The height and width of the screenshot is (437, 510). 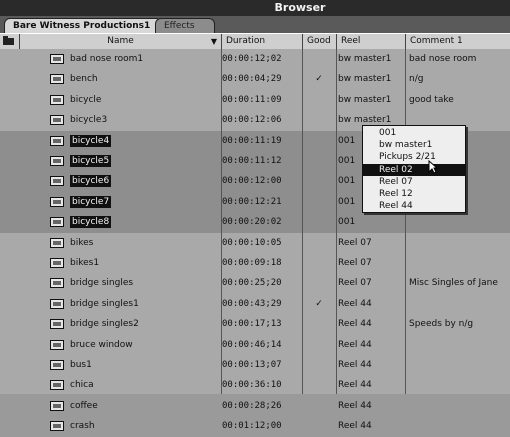 What do you see at coordinates (213, 41) in the screenshot?
I see `sort-arrow-icon: ▼` at bounding box center [213, 41].